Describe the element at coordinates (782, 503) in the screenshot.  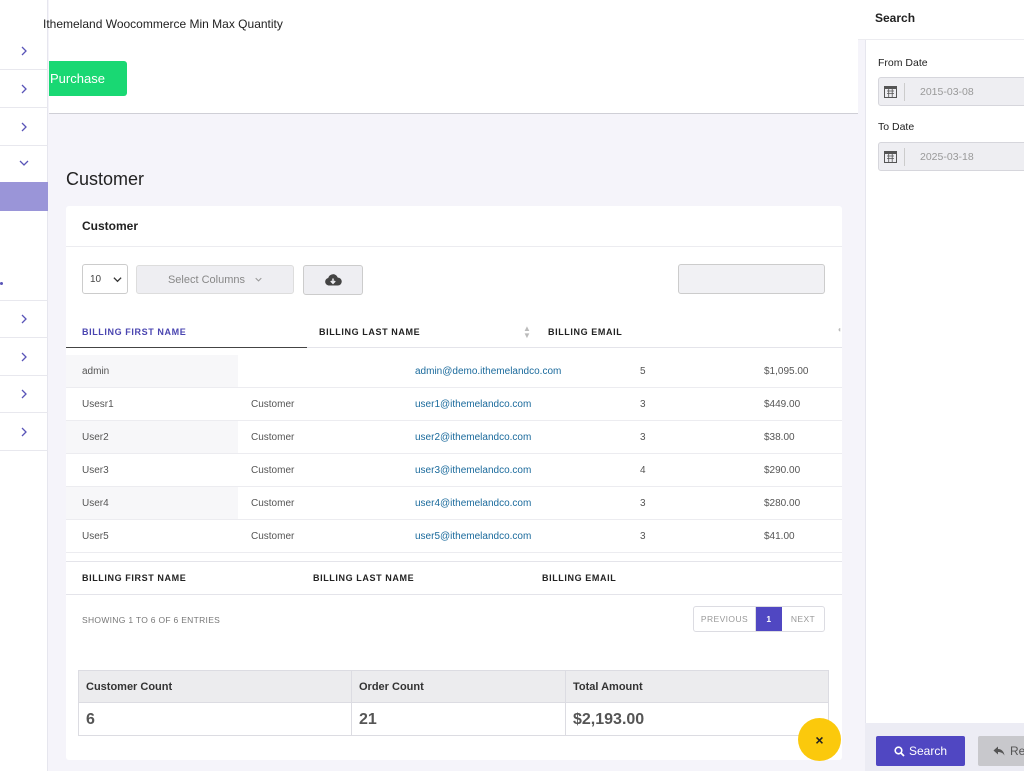
I see `cell-amount: $280.00` at that location.